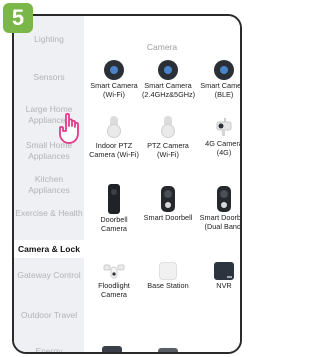 Image resolution: width=320 pixels, height=357 pixels. I want to click on tile-label: Smart Camera (2.4GHz&5GHz), so click(169, 90).